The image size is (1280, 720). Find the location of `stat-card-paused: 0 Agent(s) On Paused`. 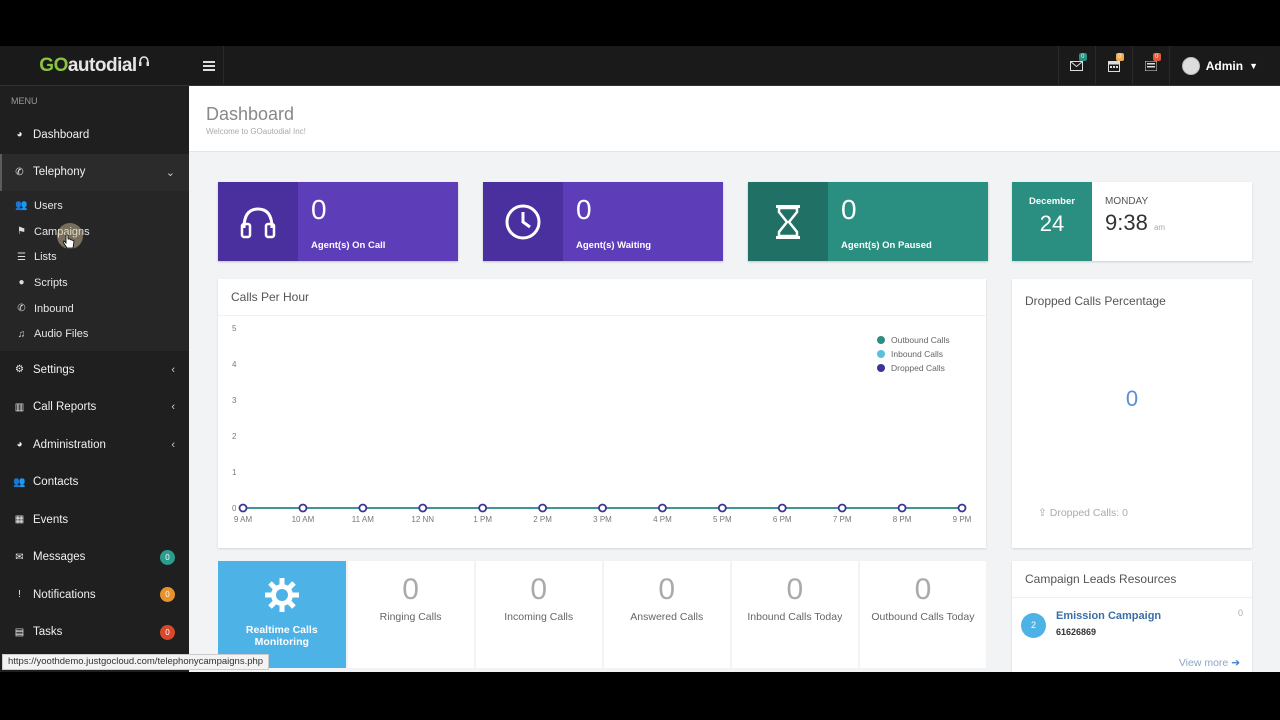

stat-card-paused: 0 Agent(s) On Paused is located at coordinates (868, 221).